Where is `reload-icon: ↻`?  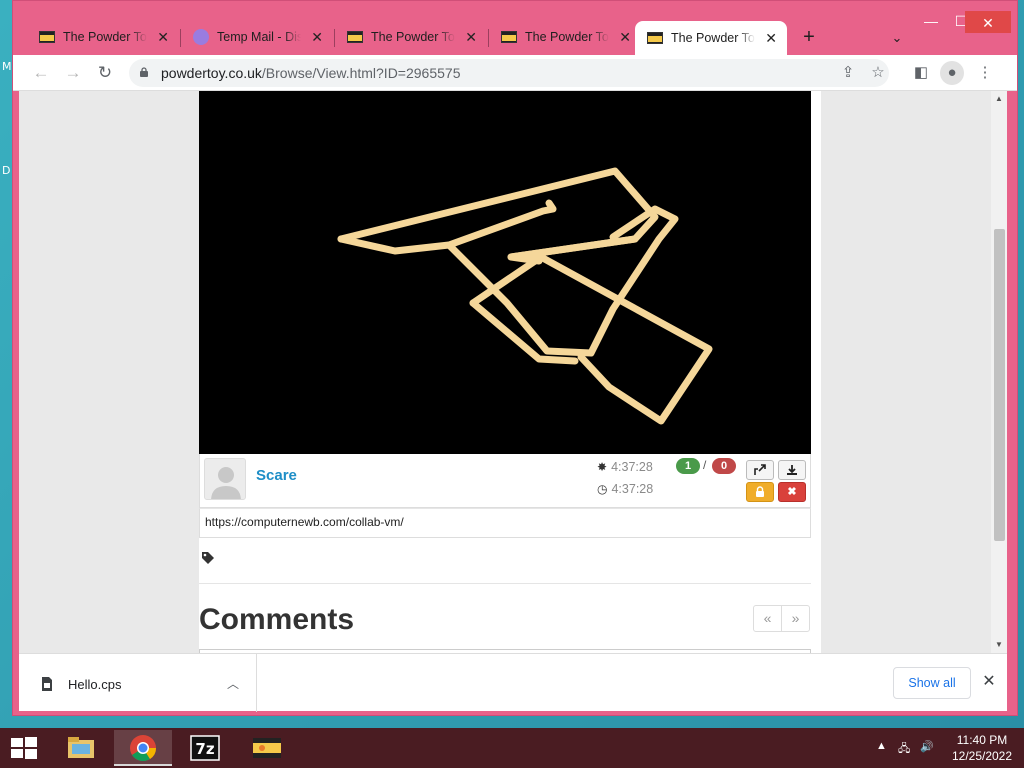
reload-icon: ↻ is located at coordinates (105, 73).